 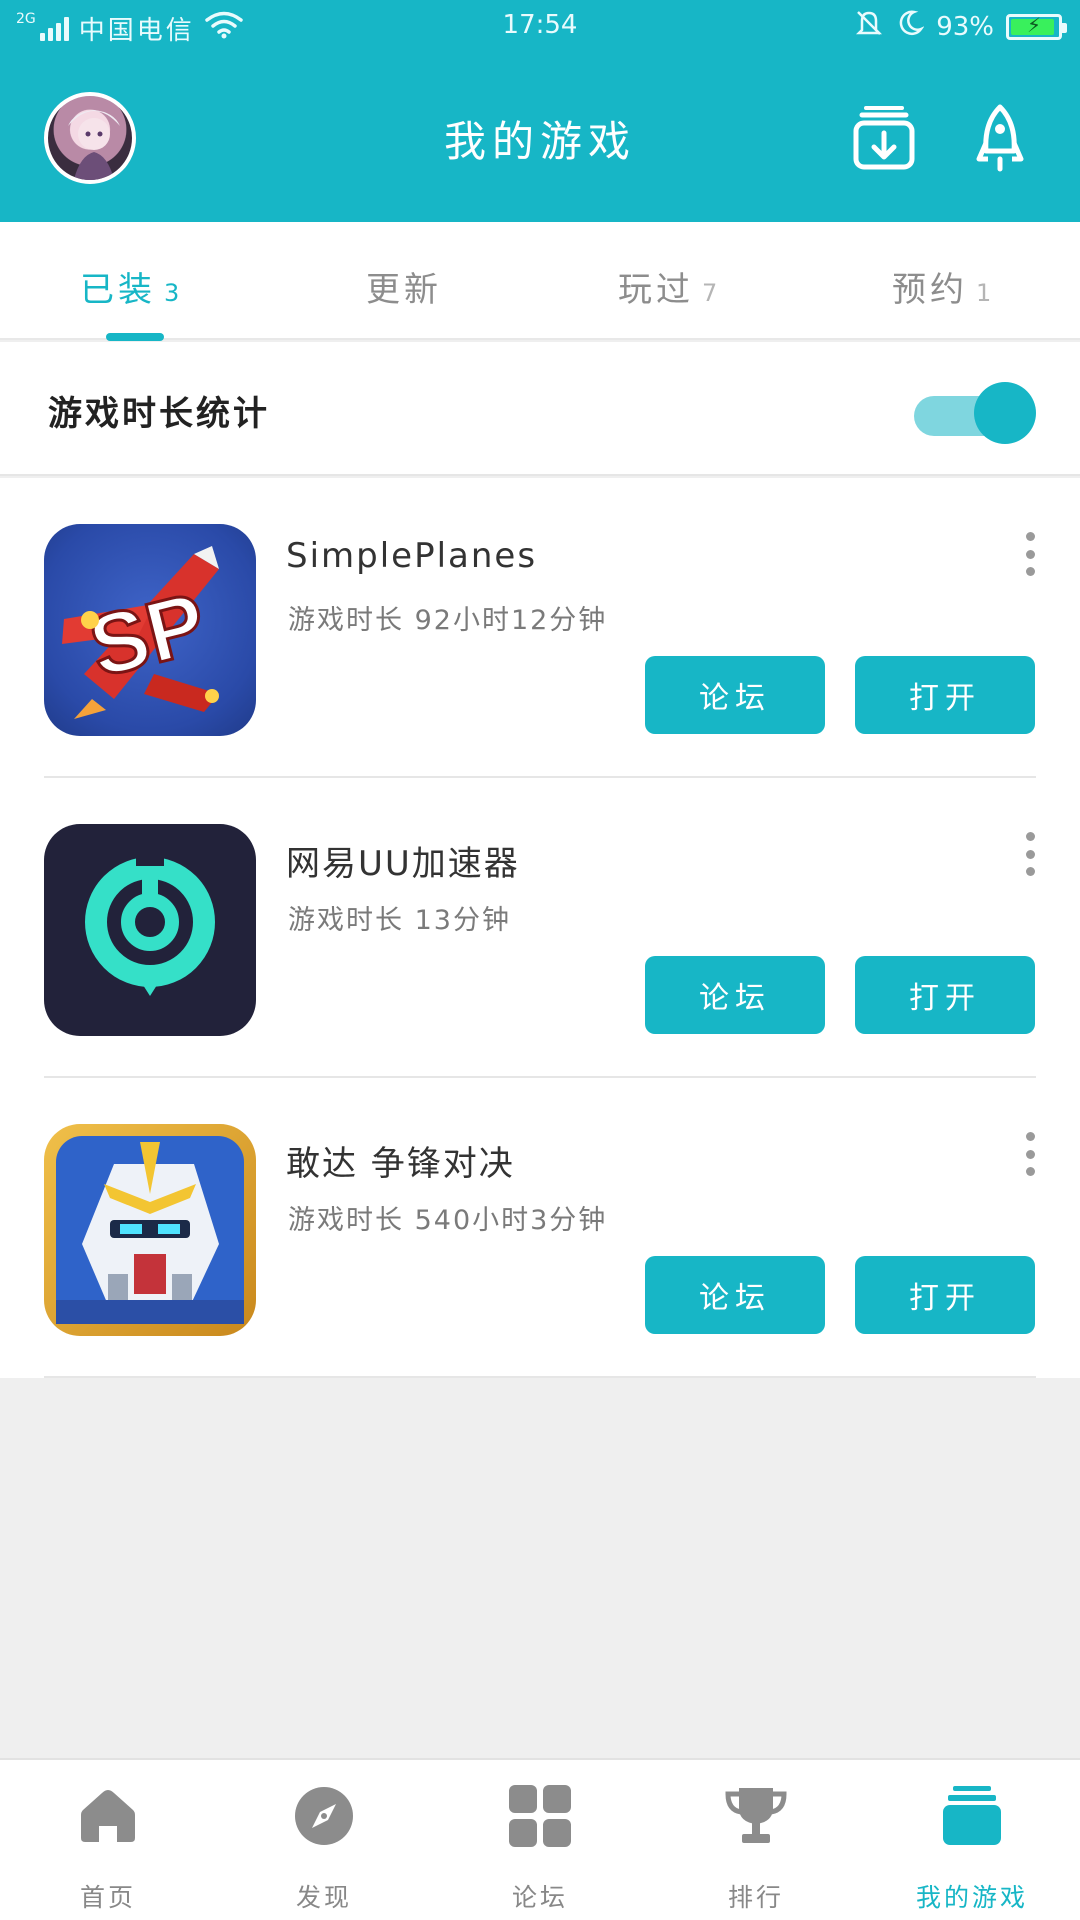 I want to click on list-divider, so click(x=540, y=1377).